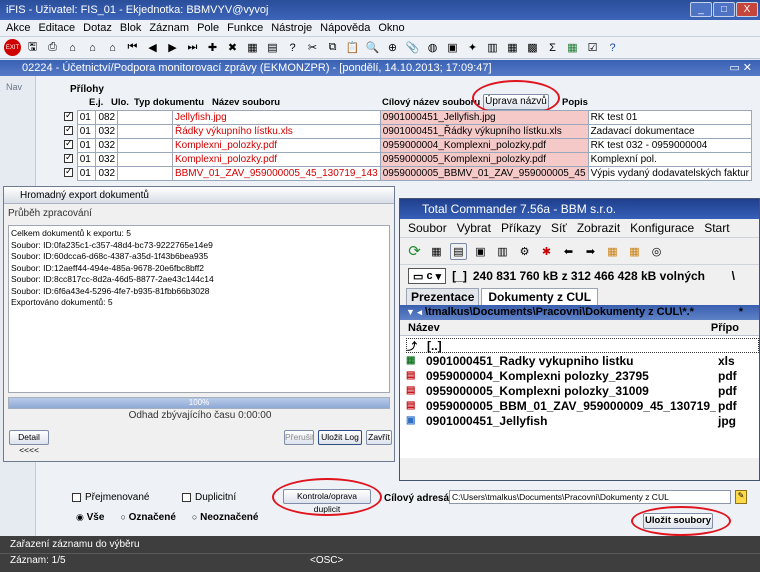 This screenshot has height=572, width=760. Describe the element at coordinates (552, 47) in the screenshot. I see `sum-icon: Σ` at that location.